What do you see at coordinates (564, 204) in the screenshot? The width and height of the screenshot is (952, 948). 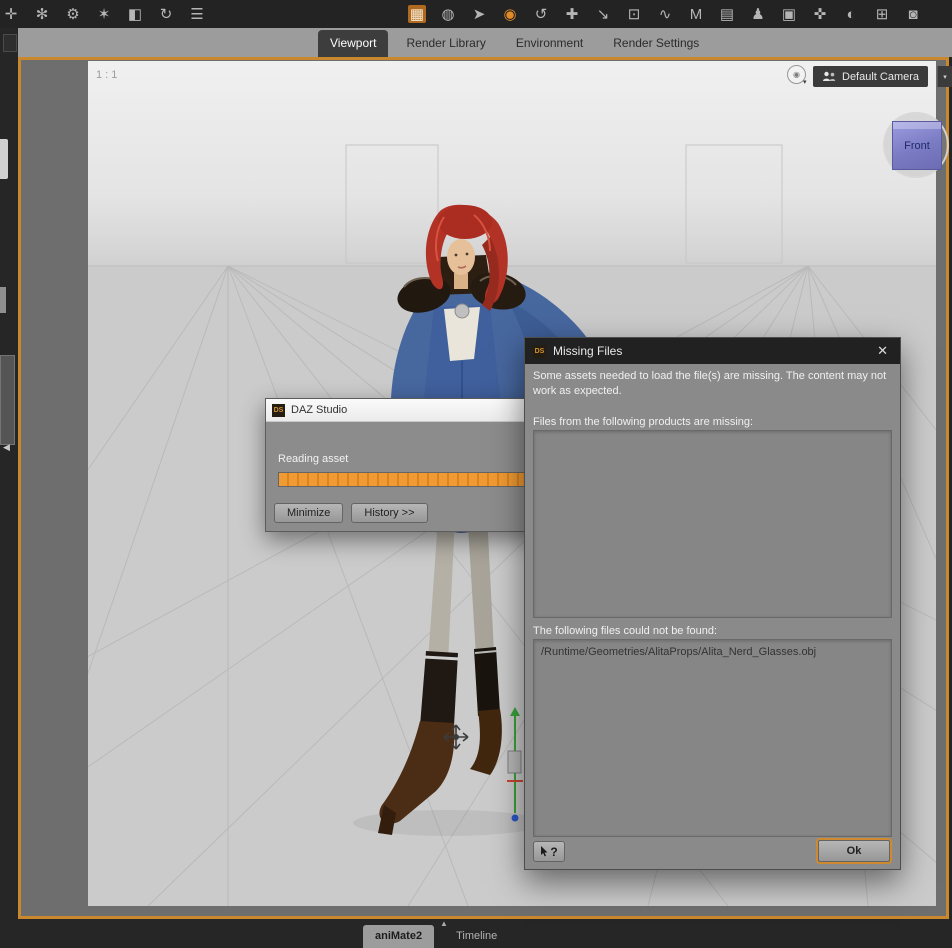 I see `backdrop-frames` at bounding box center [564, 204].